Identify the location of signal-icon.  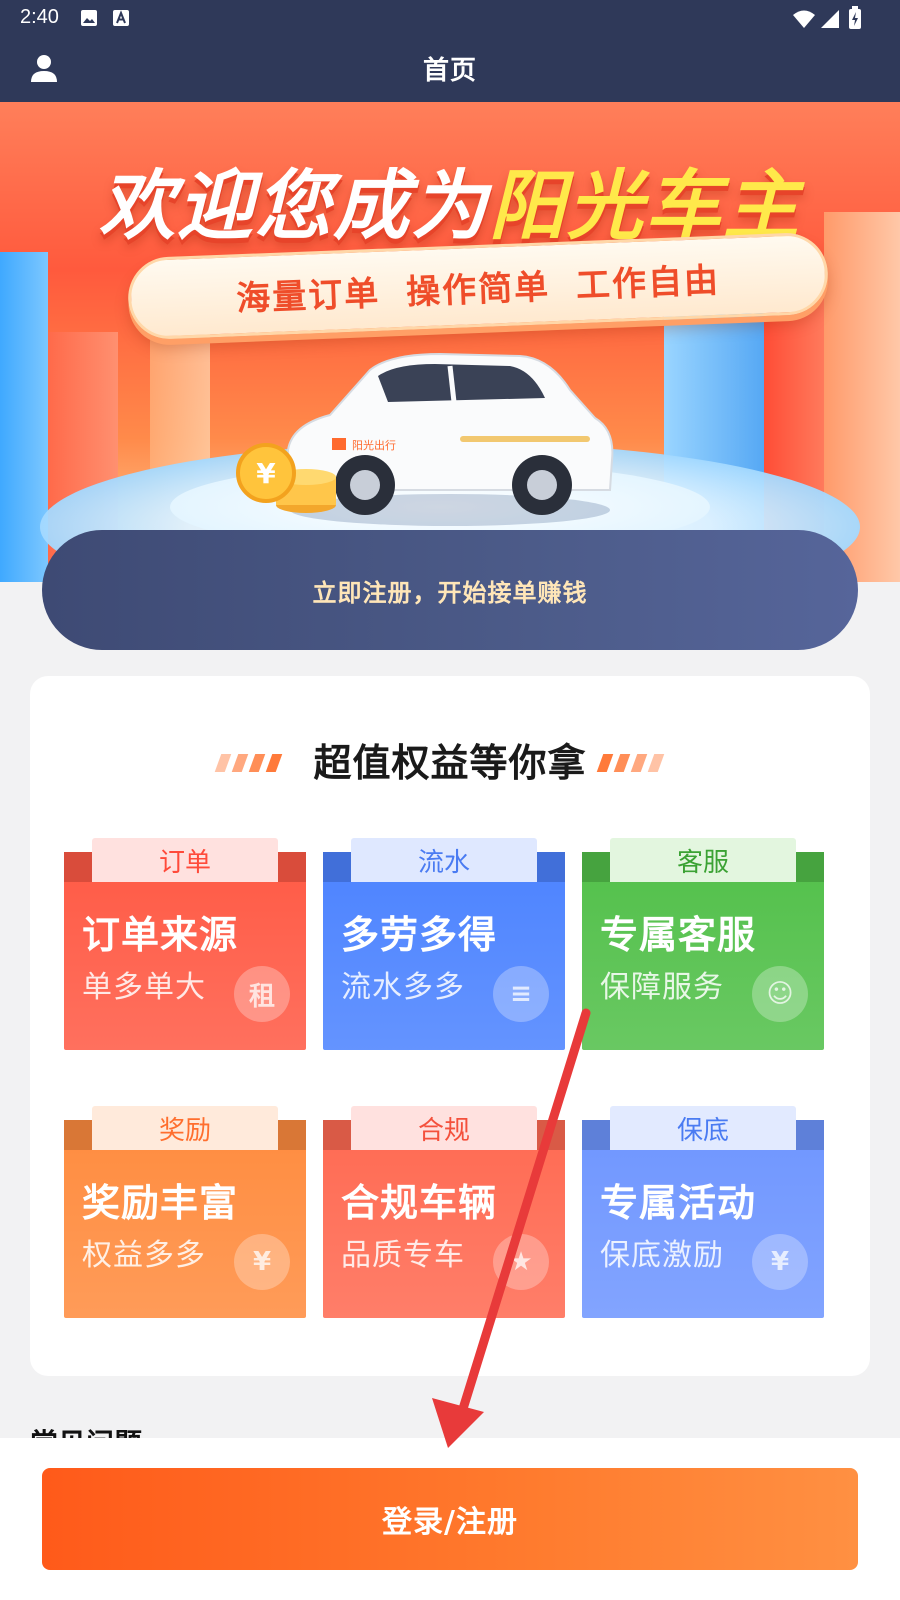
(830, 19).